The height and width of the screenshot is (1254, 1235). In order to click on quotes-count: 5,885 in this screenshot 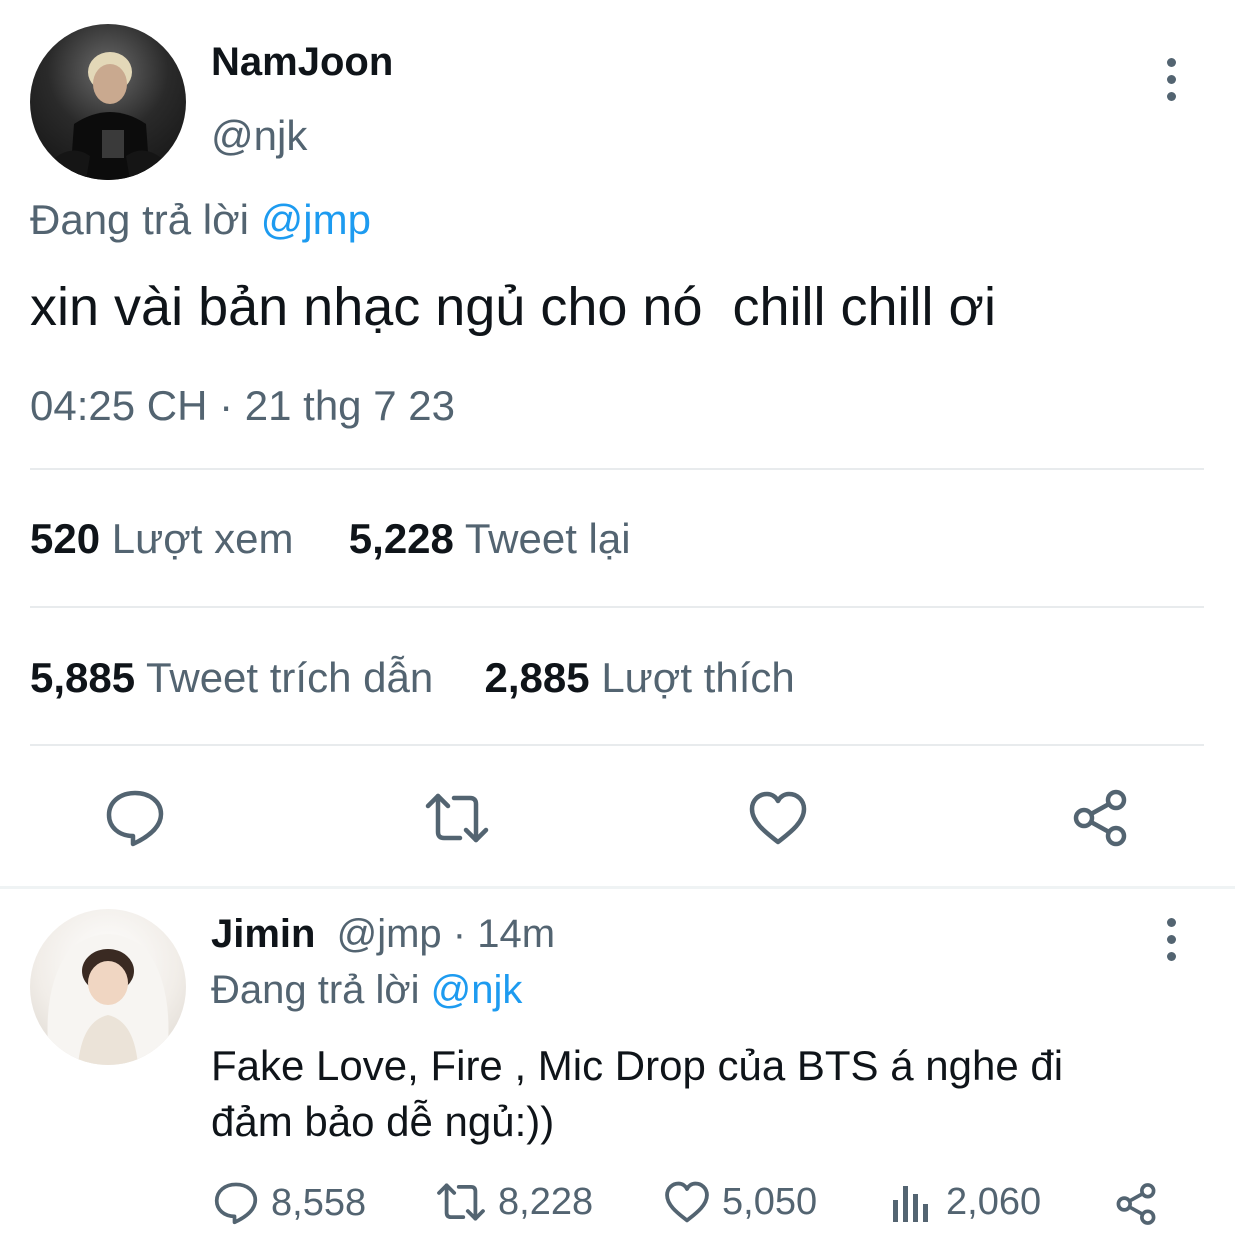, I will do `click(83, 677)`.